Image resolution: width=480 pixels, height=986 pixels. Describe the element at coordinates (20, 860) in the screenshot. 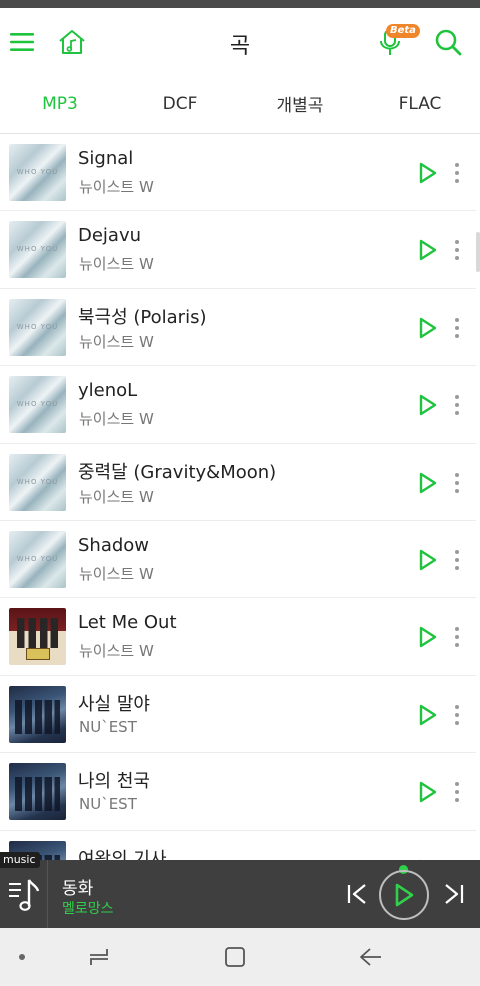

I see `music-badge: music` at that location.